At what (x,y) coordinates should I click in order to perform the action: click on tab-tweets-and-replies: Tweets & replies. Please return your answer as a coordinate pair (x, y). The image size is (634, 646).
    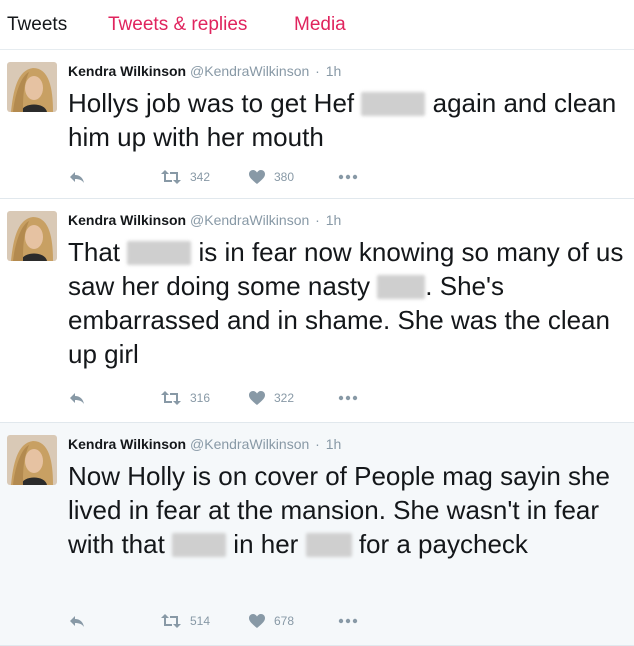
    Looking at the image, I should click on (177, 25).